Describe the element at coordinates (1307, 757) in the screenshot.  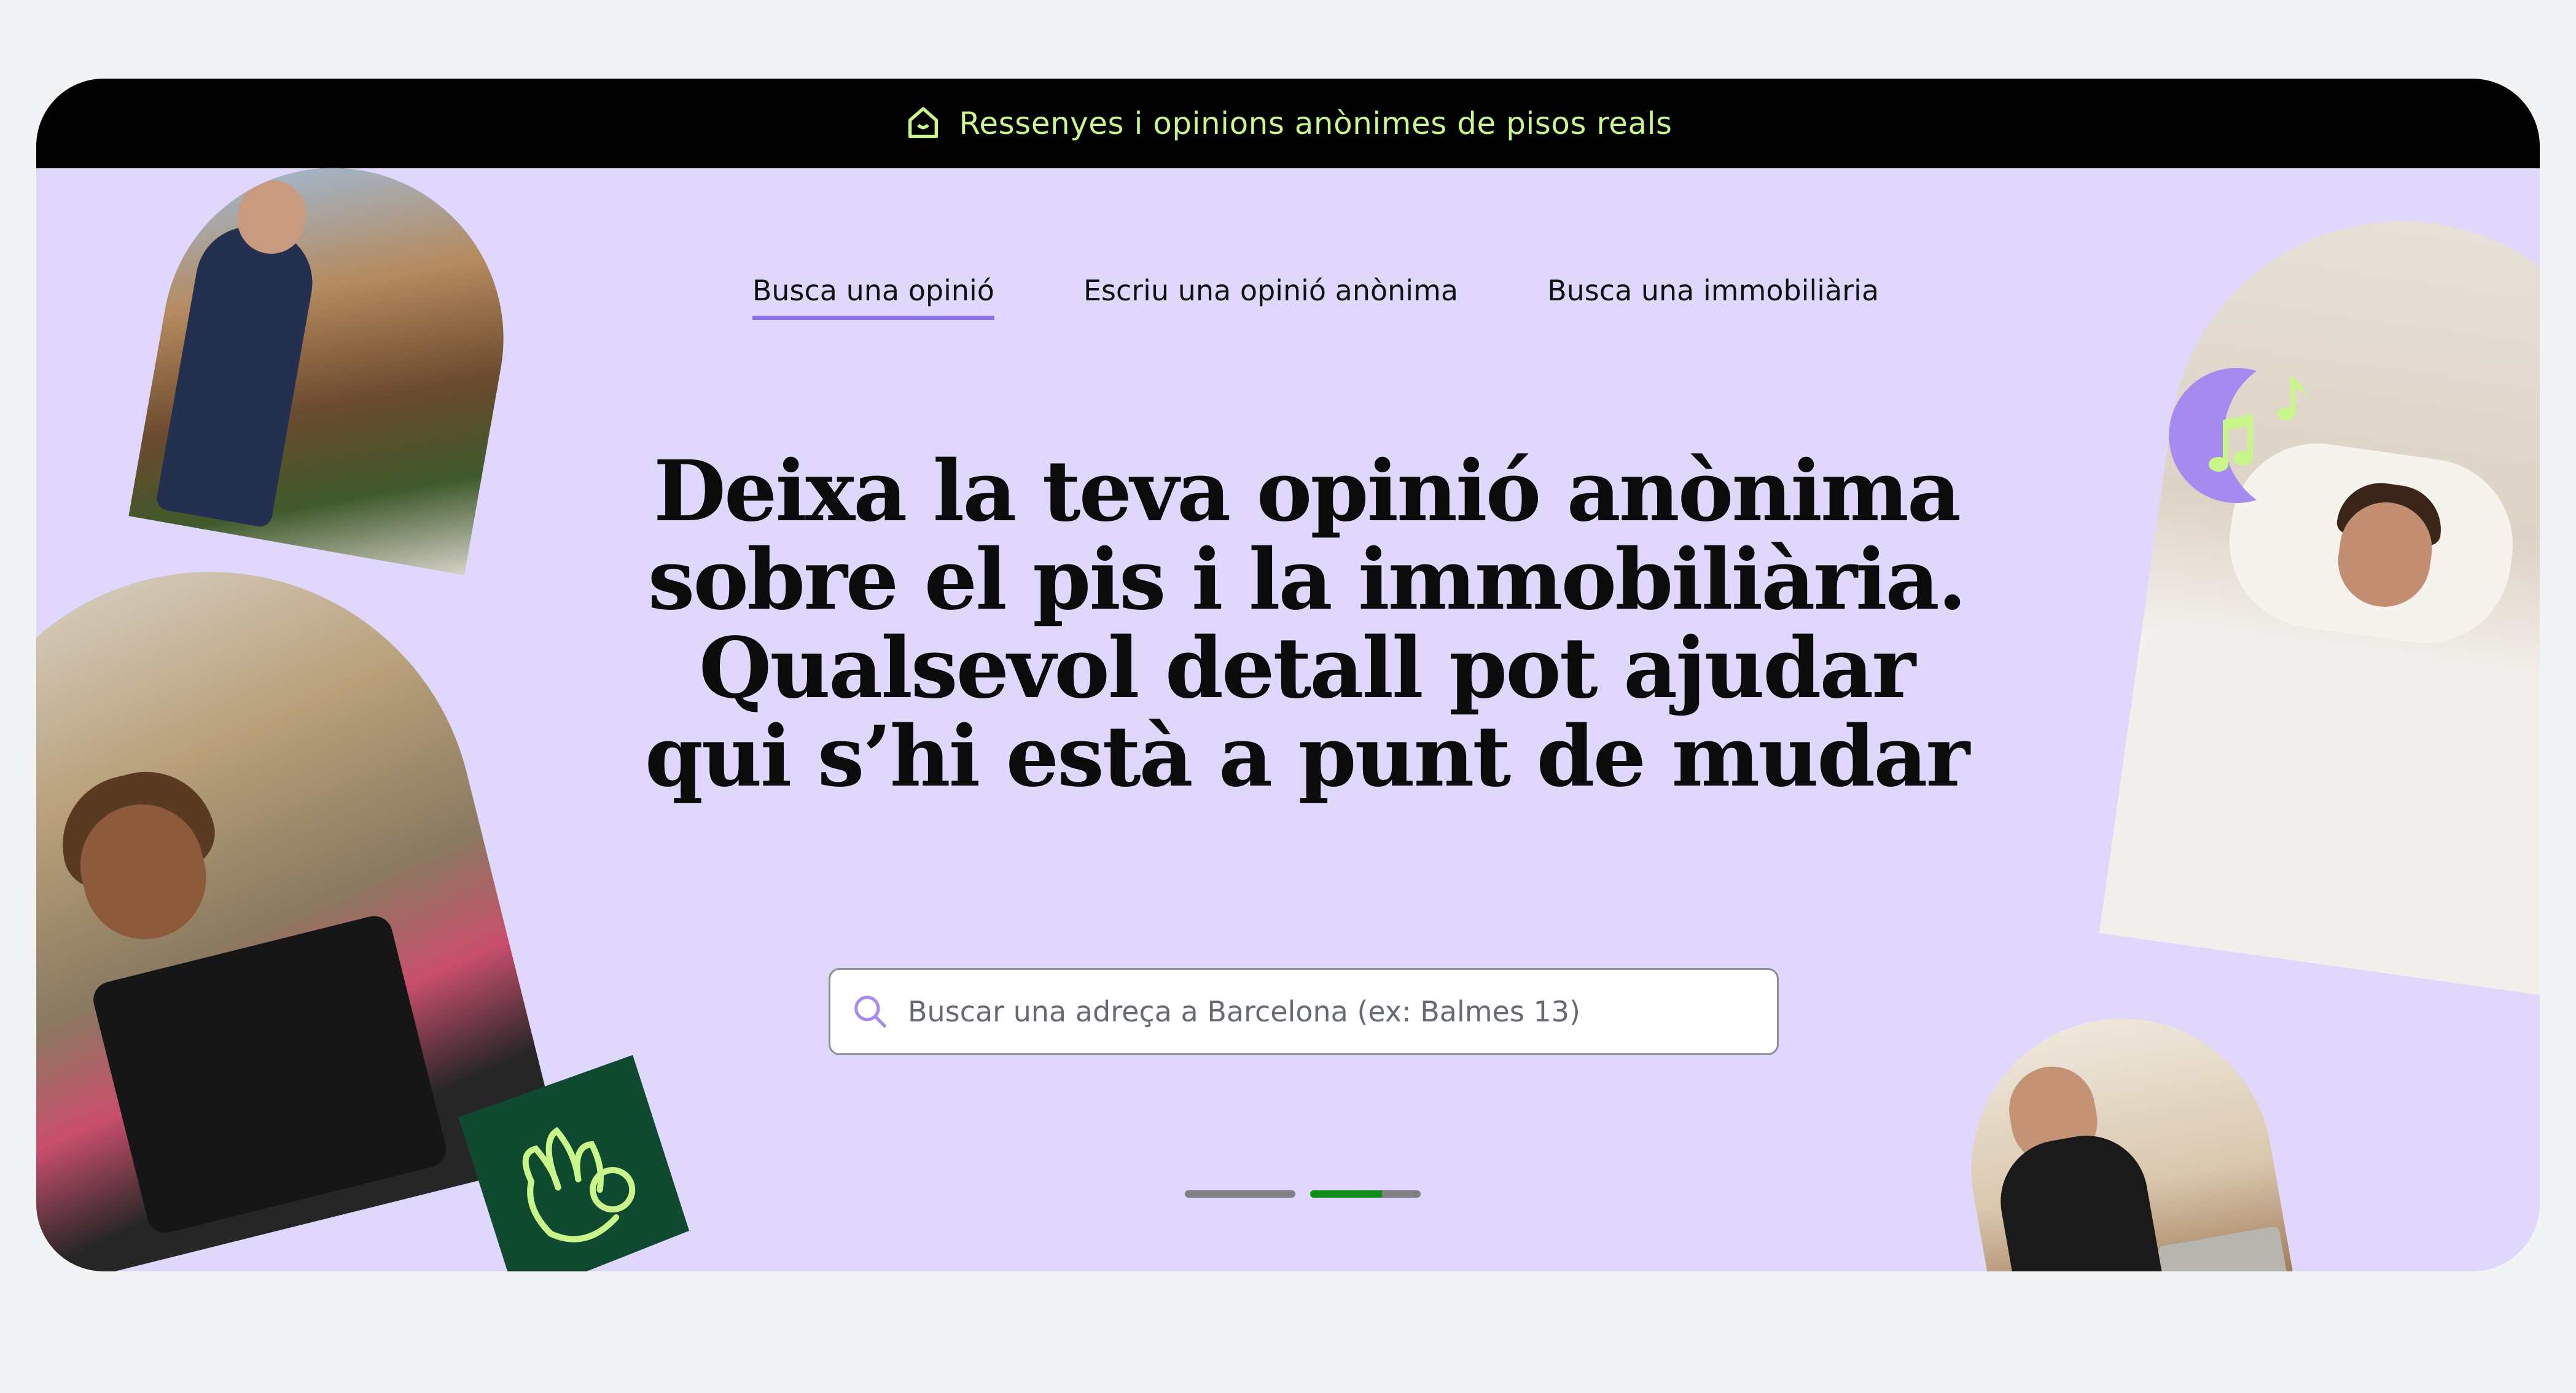
I see `headline-line-4: qui s’hi està a punt de mudar` at that location.